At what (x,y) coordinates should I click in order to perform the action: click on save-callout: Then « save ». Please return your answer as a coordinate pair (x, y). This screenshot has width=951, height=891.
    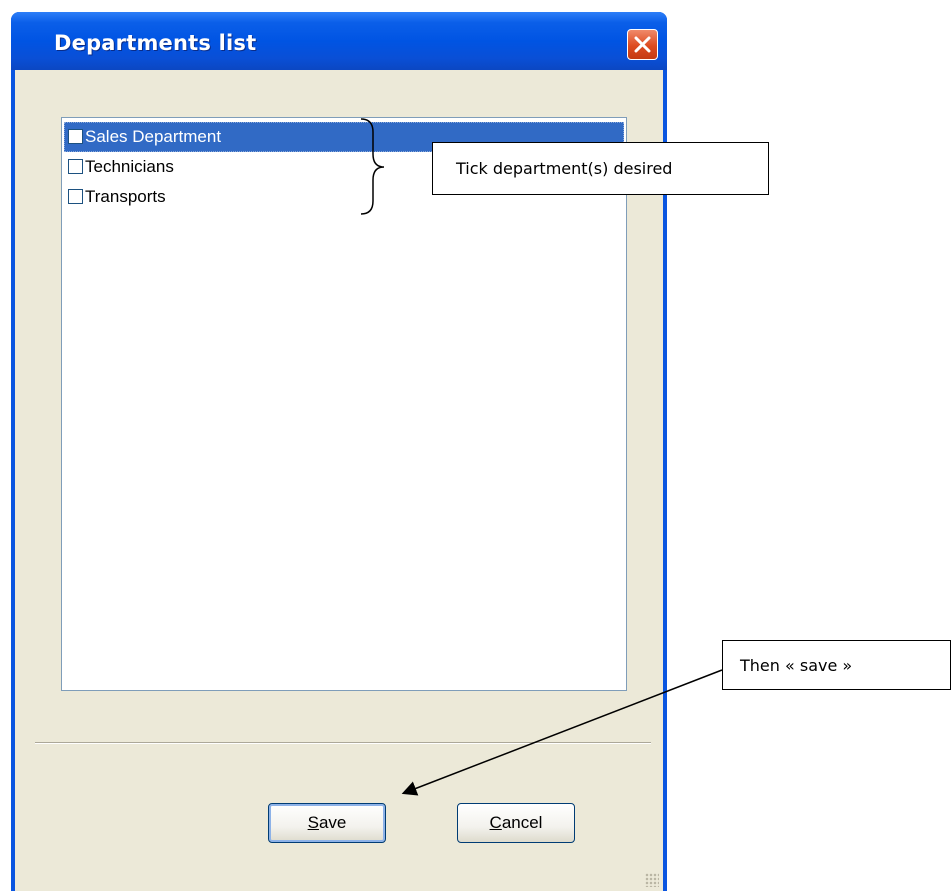
    Looking at the image, I should click on (836, 665).